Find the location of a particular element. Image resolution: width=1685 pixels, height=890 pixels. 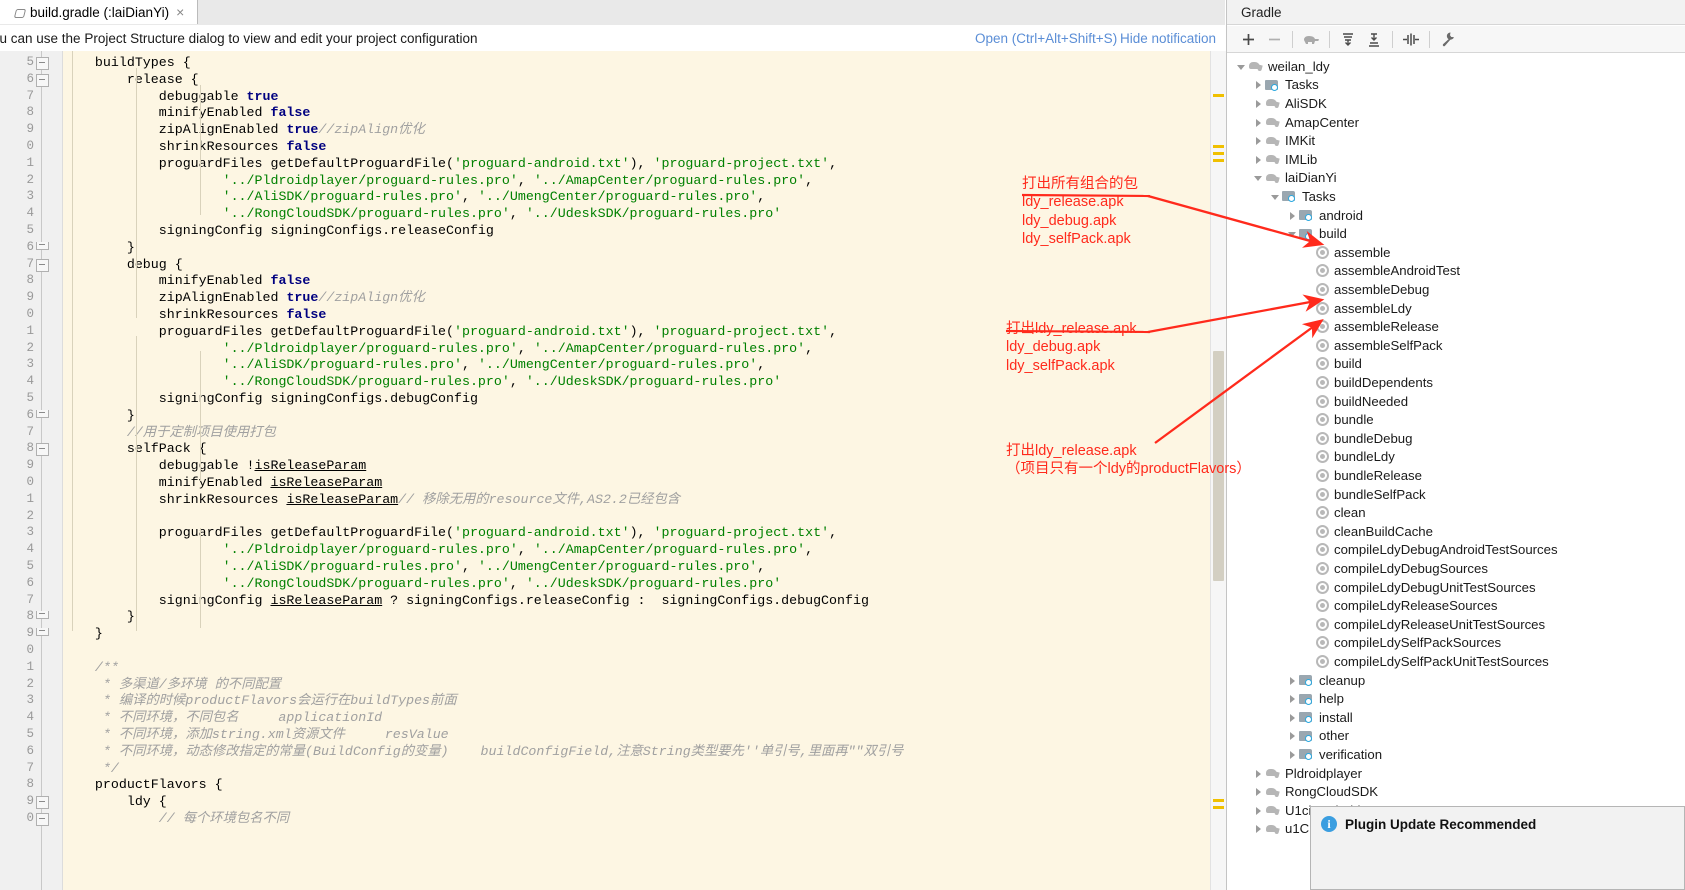

expand-all-button is located at coordinates (1348, 39).